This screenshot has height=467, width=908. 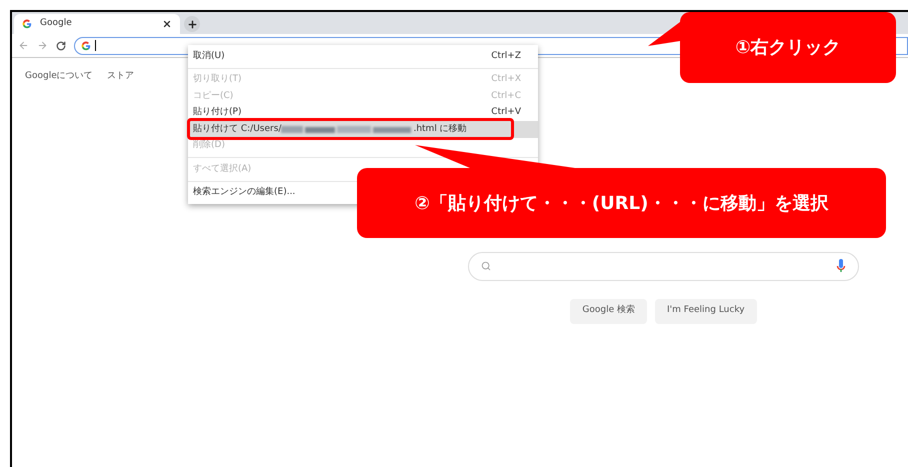 What do you see at coordinates (788, 48) in the screenshot?
I see `callout-text: ①右クリック` at bounding box center [788, 48].